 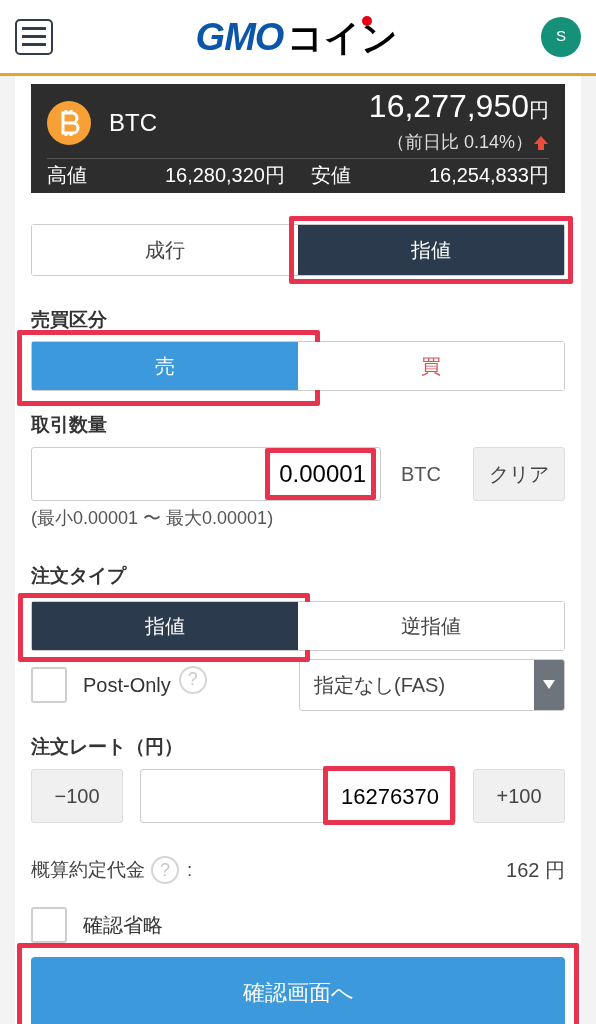 I want to click on order-type-option: 指値, so click(x=165, y=625).